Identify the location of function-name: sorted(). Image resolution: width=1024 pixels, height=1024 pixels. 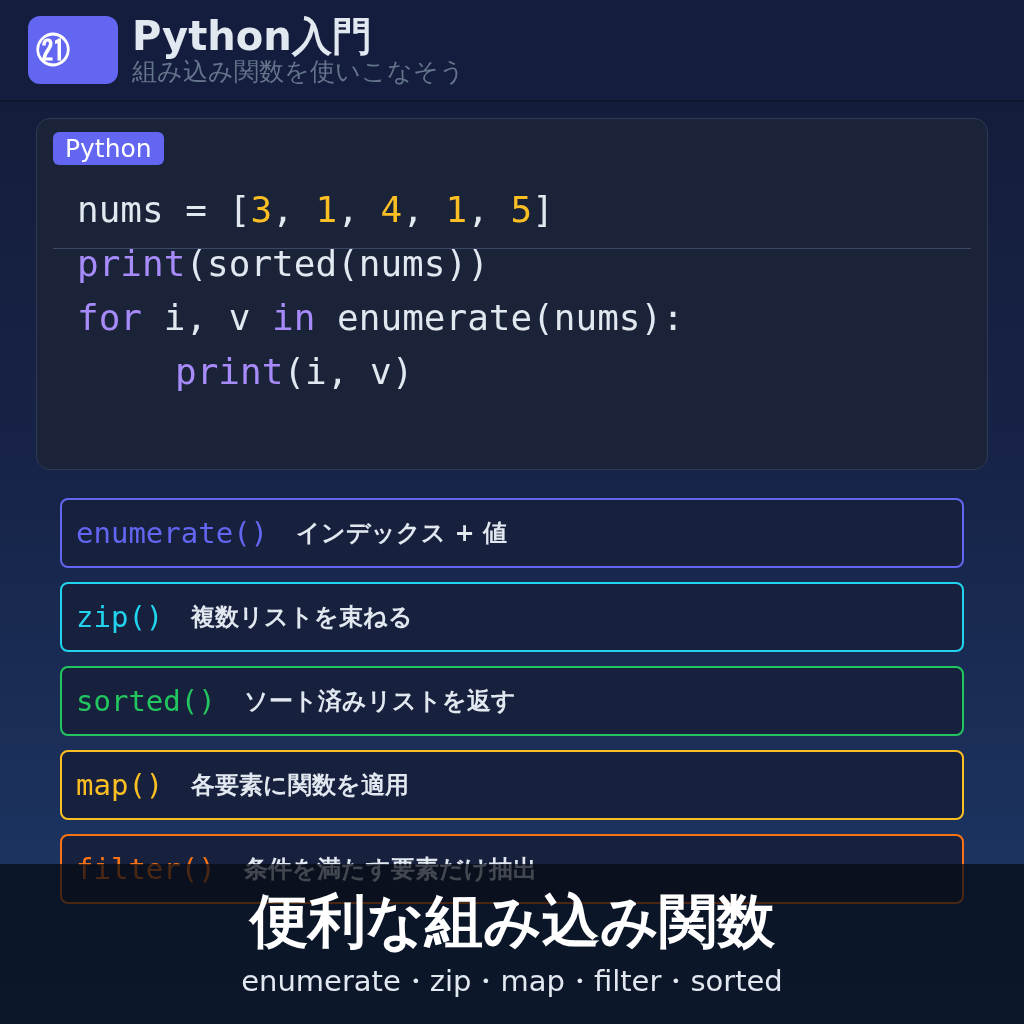
(146, 701).